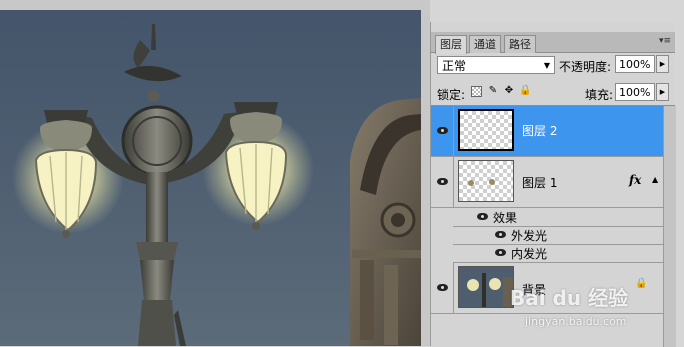 This screenshot has width=684, height=347. What do you see at coordinates (599, 95) in the screenshot?
I see `fill-label: 填充:` at bounding box center [599, 95].